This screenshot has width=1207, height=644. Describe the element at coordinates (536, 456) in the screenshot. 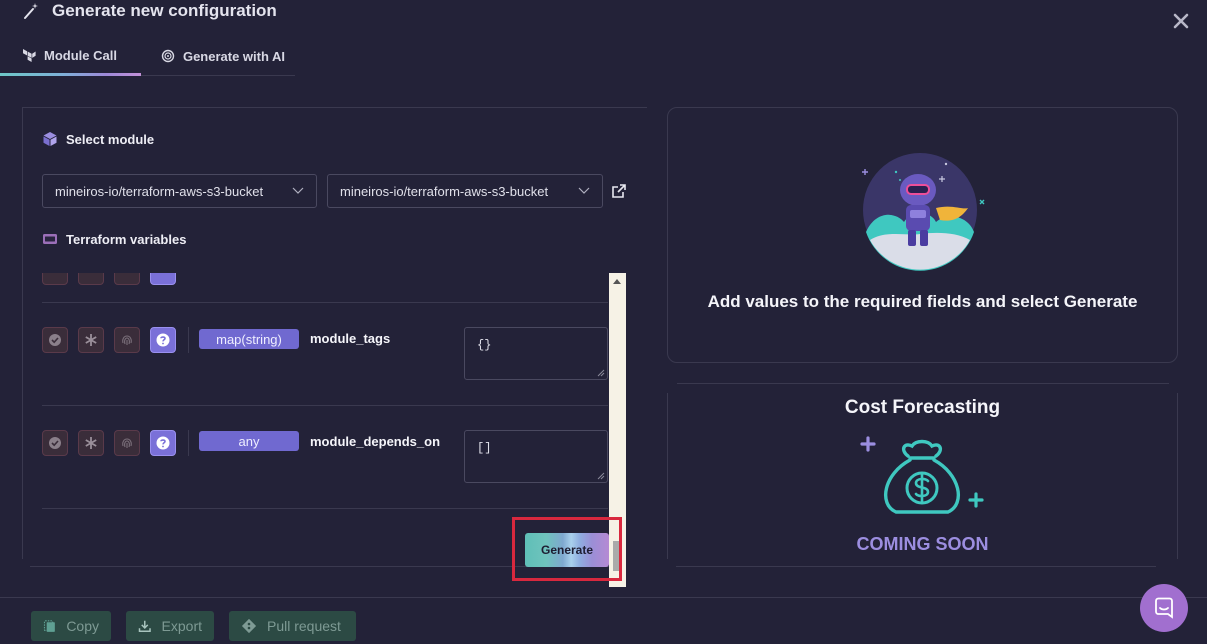

I see `variable-value-input: []` at that location.